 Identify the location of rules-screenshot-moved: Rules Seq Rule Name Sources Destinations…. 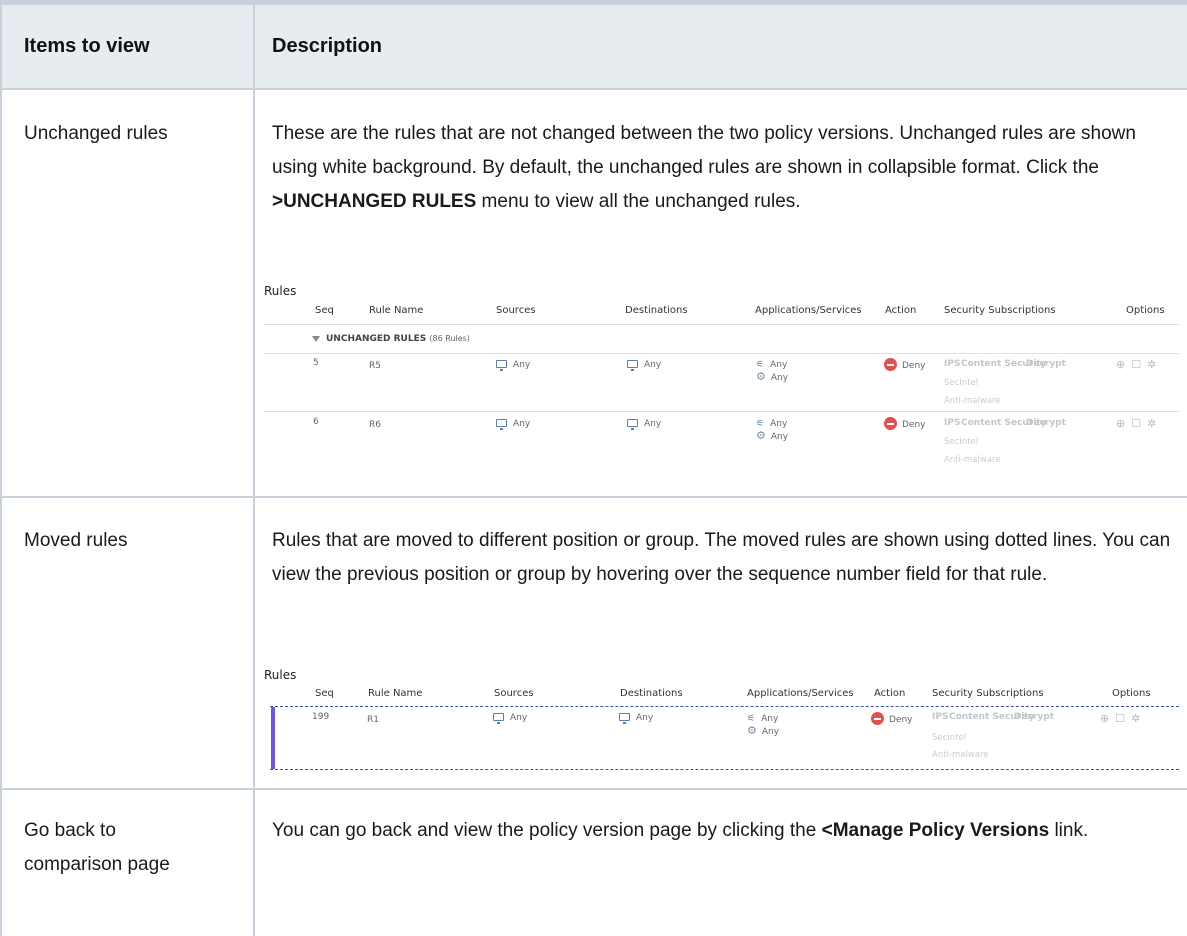
(721, 723).